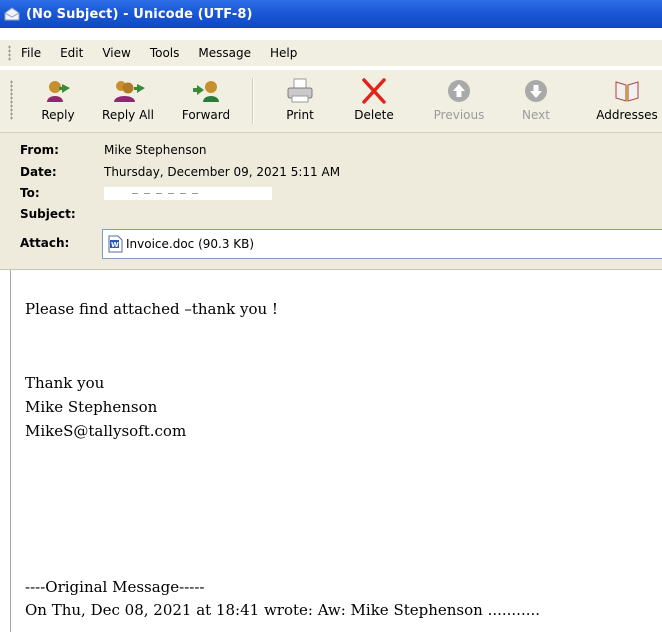 The width and height of the screenshot is (662, 632). Describe the element at coordinates (222, 172) in the screenshot. I see `date-value: Thursday, December 09, 2021 5:11 AM` at that location.